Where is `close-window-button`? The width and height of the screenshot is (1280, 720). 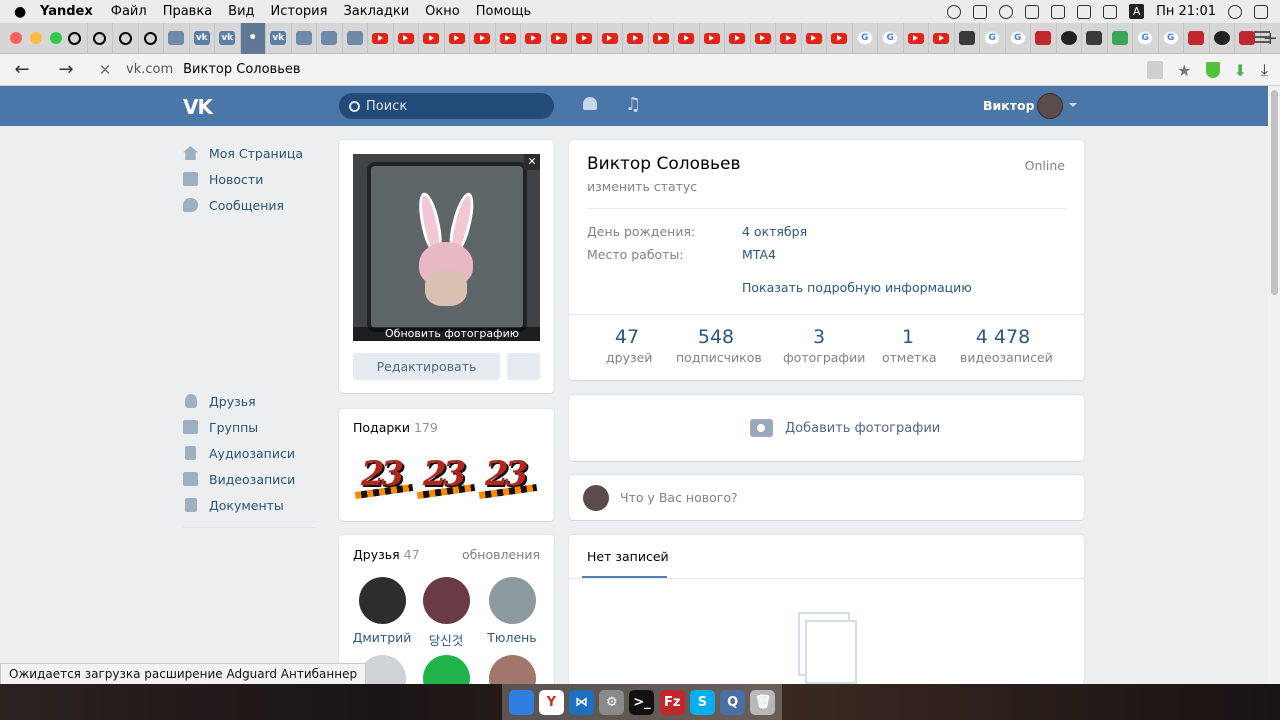 close-window-button is located at coordinates (16, 38).